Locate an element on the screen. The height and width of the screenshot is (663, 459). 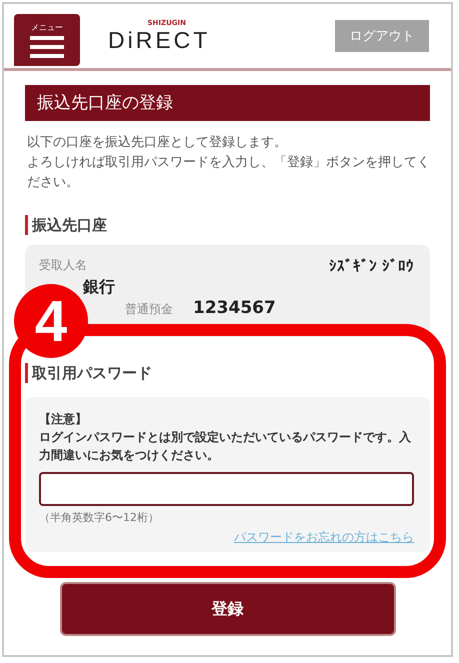
intro-text: よろしければ取引用パスワードを入力し、「登録」ボタンを押してください。 is located at coordinates (228, 173).